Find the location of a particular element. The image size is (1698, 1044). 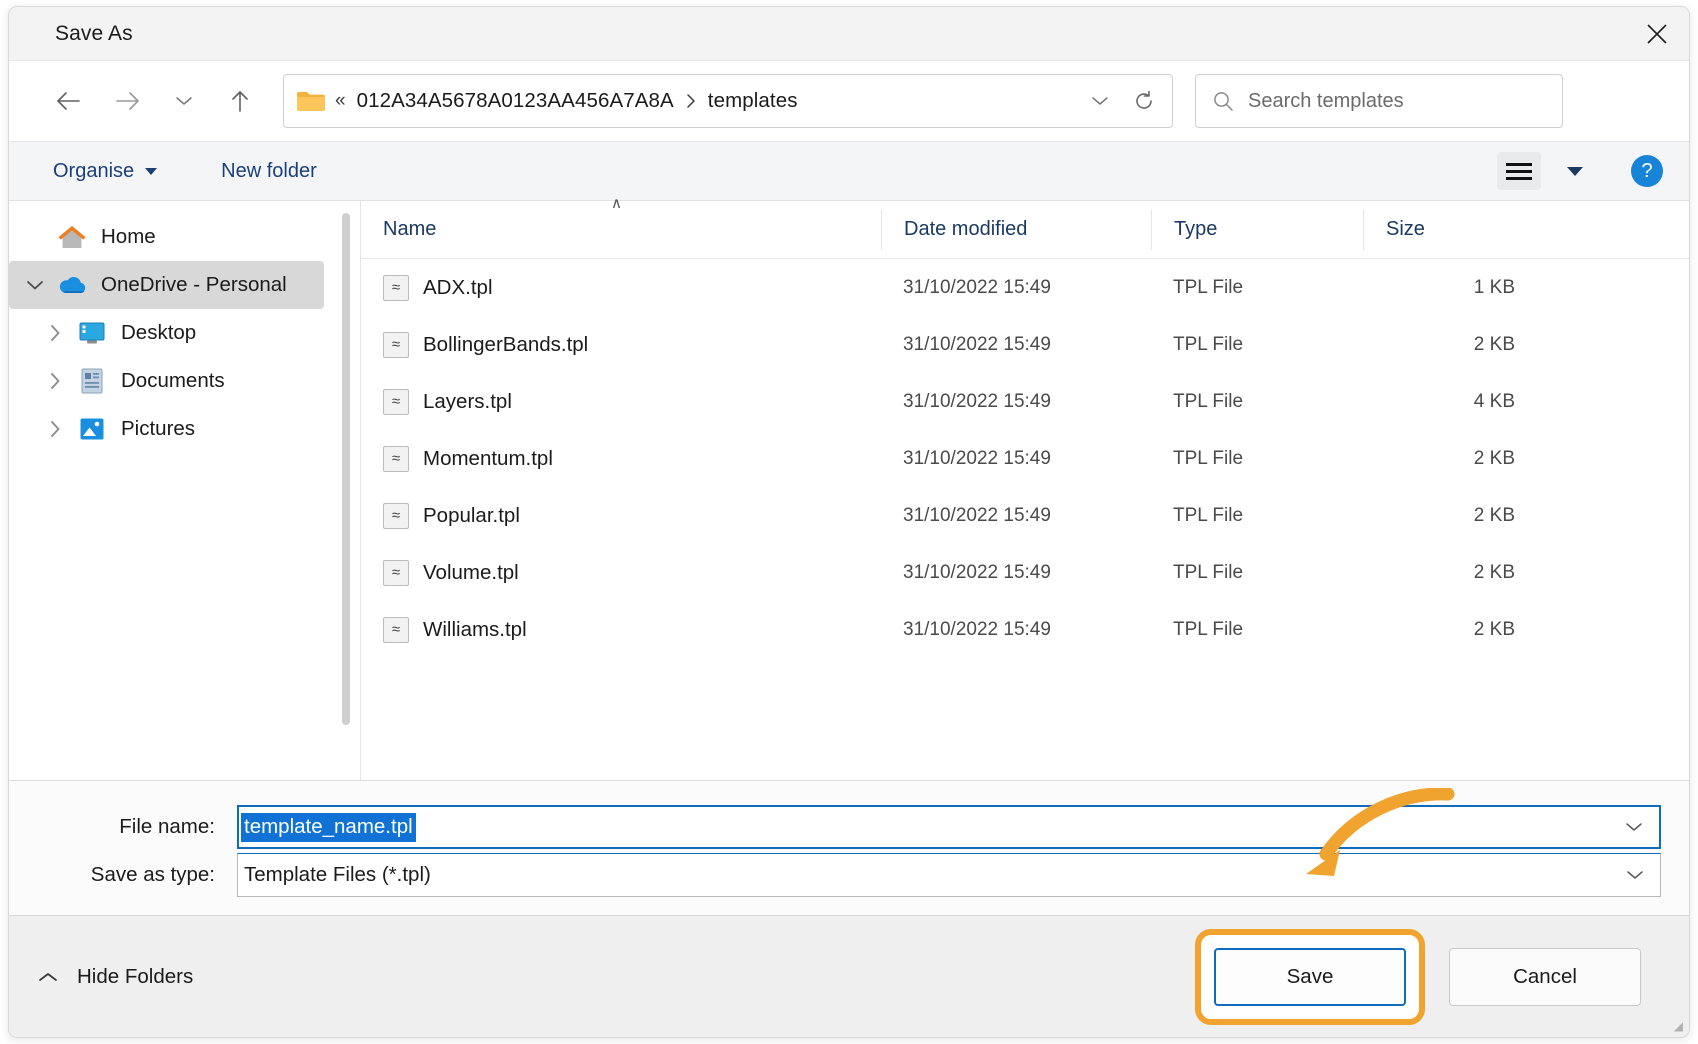

file-name: Volume.tpl is located at coordinates (471, 572).